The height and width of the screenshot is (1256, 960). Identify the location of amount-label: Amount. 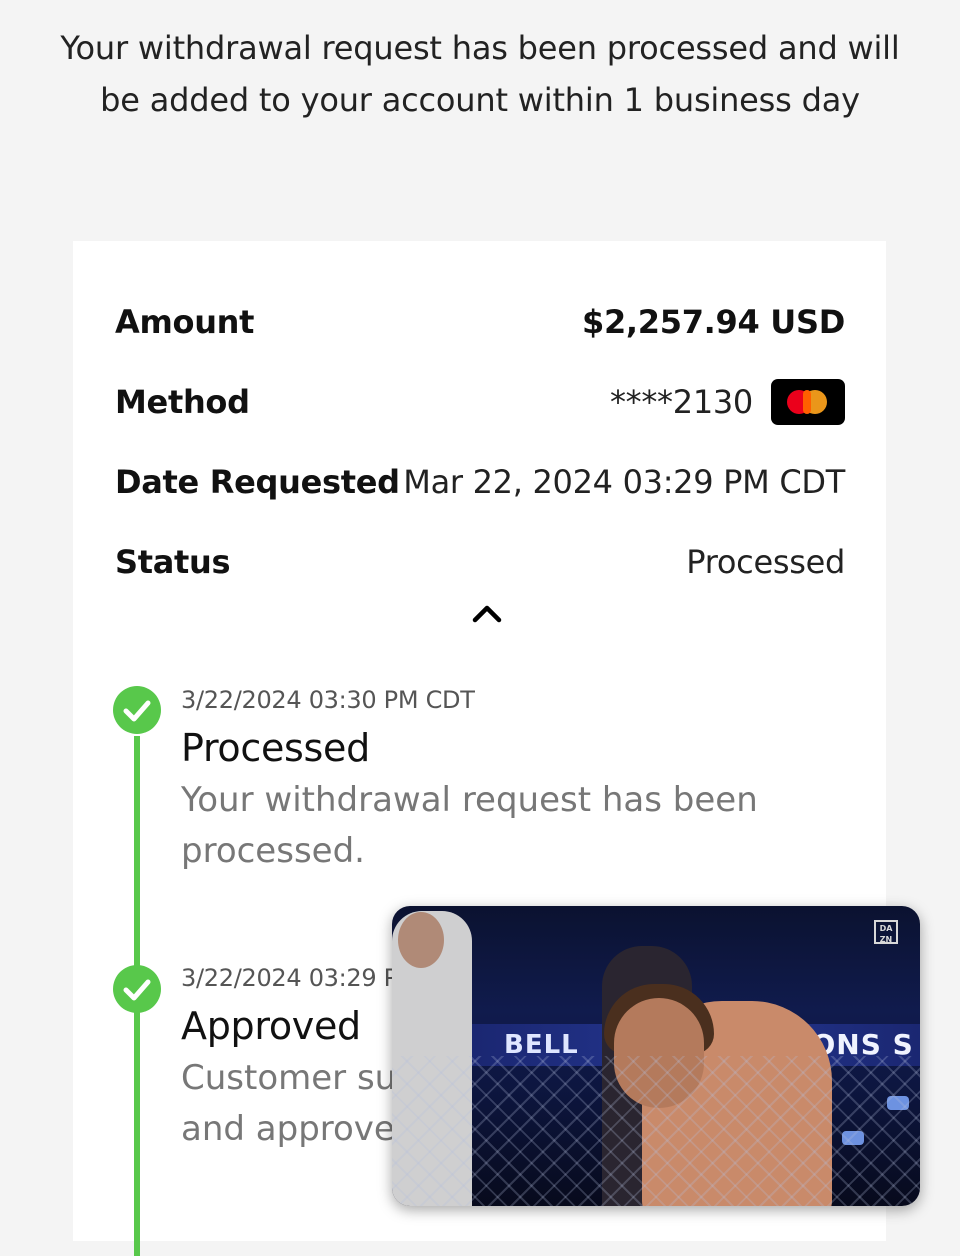
(185, 322).